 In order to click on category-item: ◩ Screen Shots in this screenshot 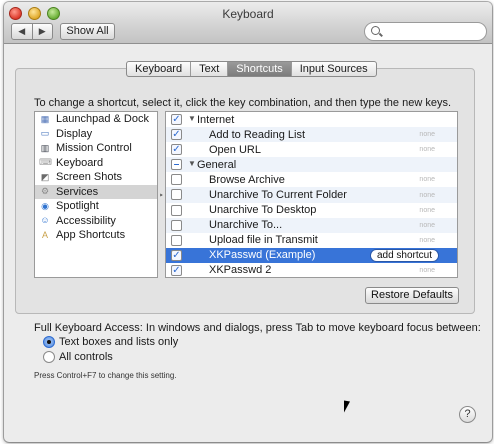, I will do `click(96, 177)`.